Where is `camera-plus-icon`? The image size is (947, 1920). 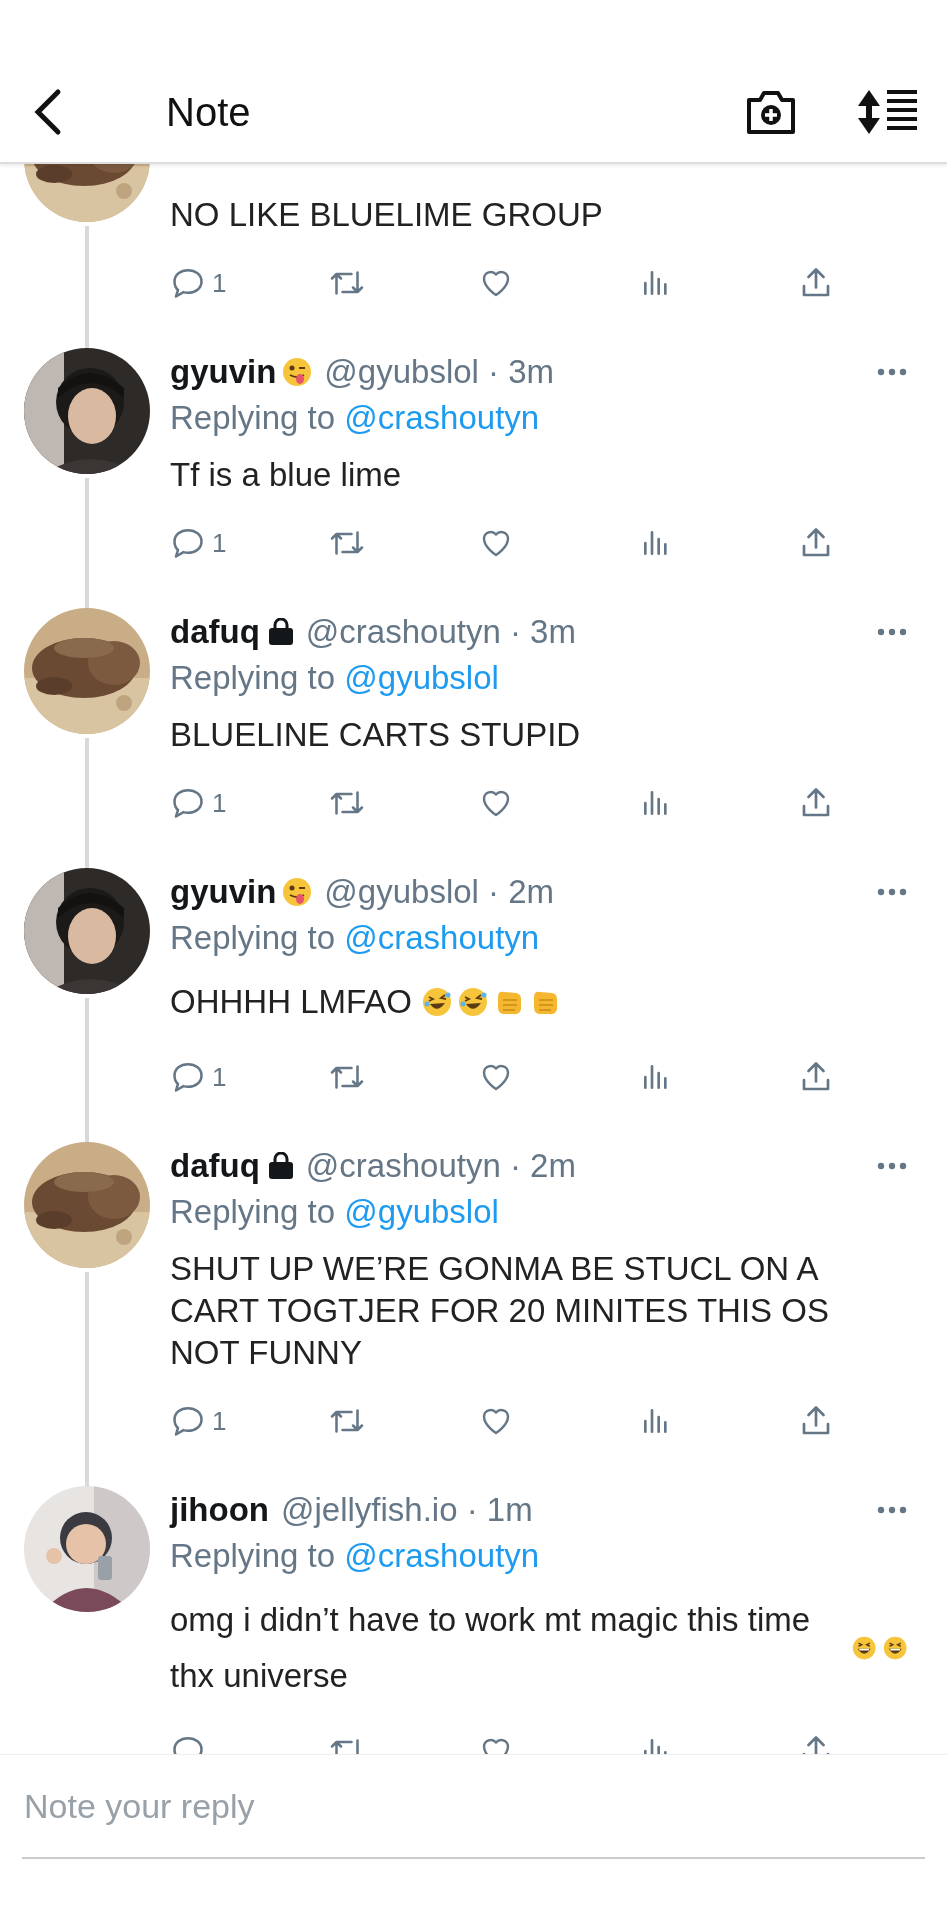
camera-plus-icon is located at coordinates (771, 112).